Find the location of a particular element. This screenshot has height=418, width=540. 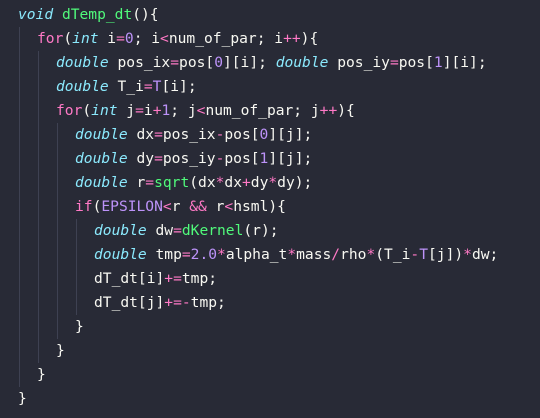

code-line: double dx=pos_ix-pos[0][j]; is located at coordinates (270, 135).